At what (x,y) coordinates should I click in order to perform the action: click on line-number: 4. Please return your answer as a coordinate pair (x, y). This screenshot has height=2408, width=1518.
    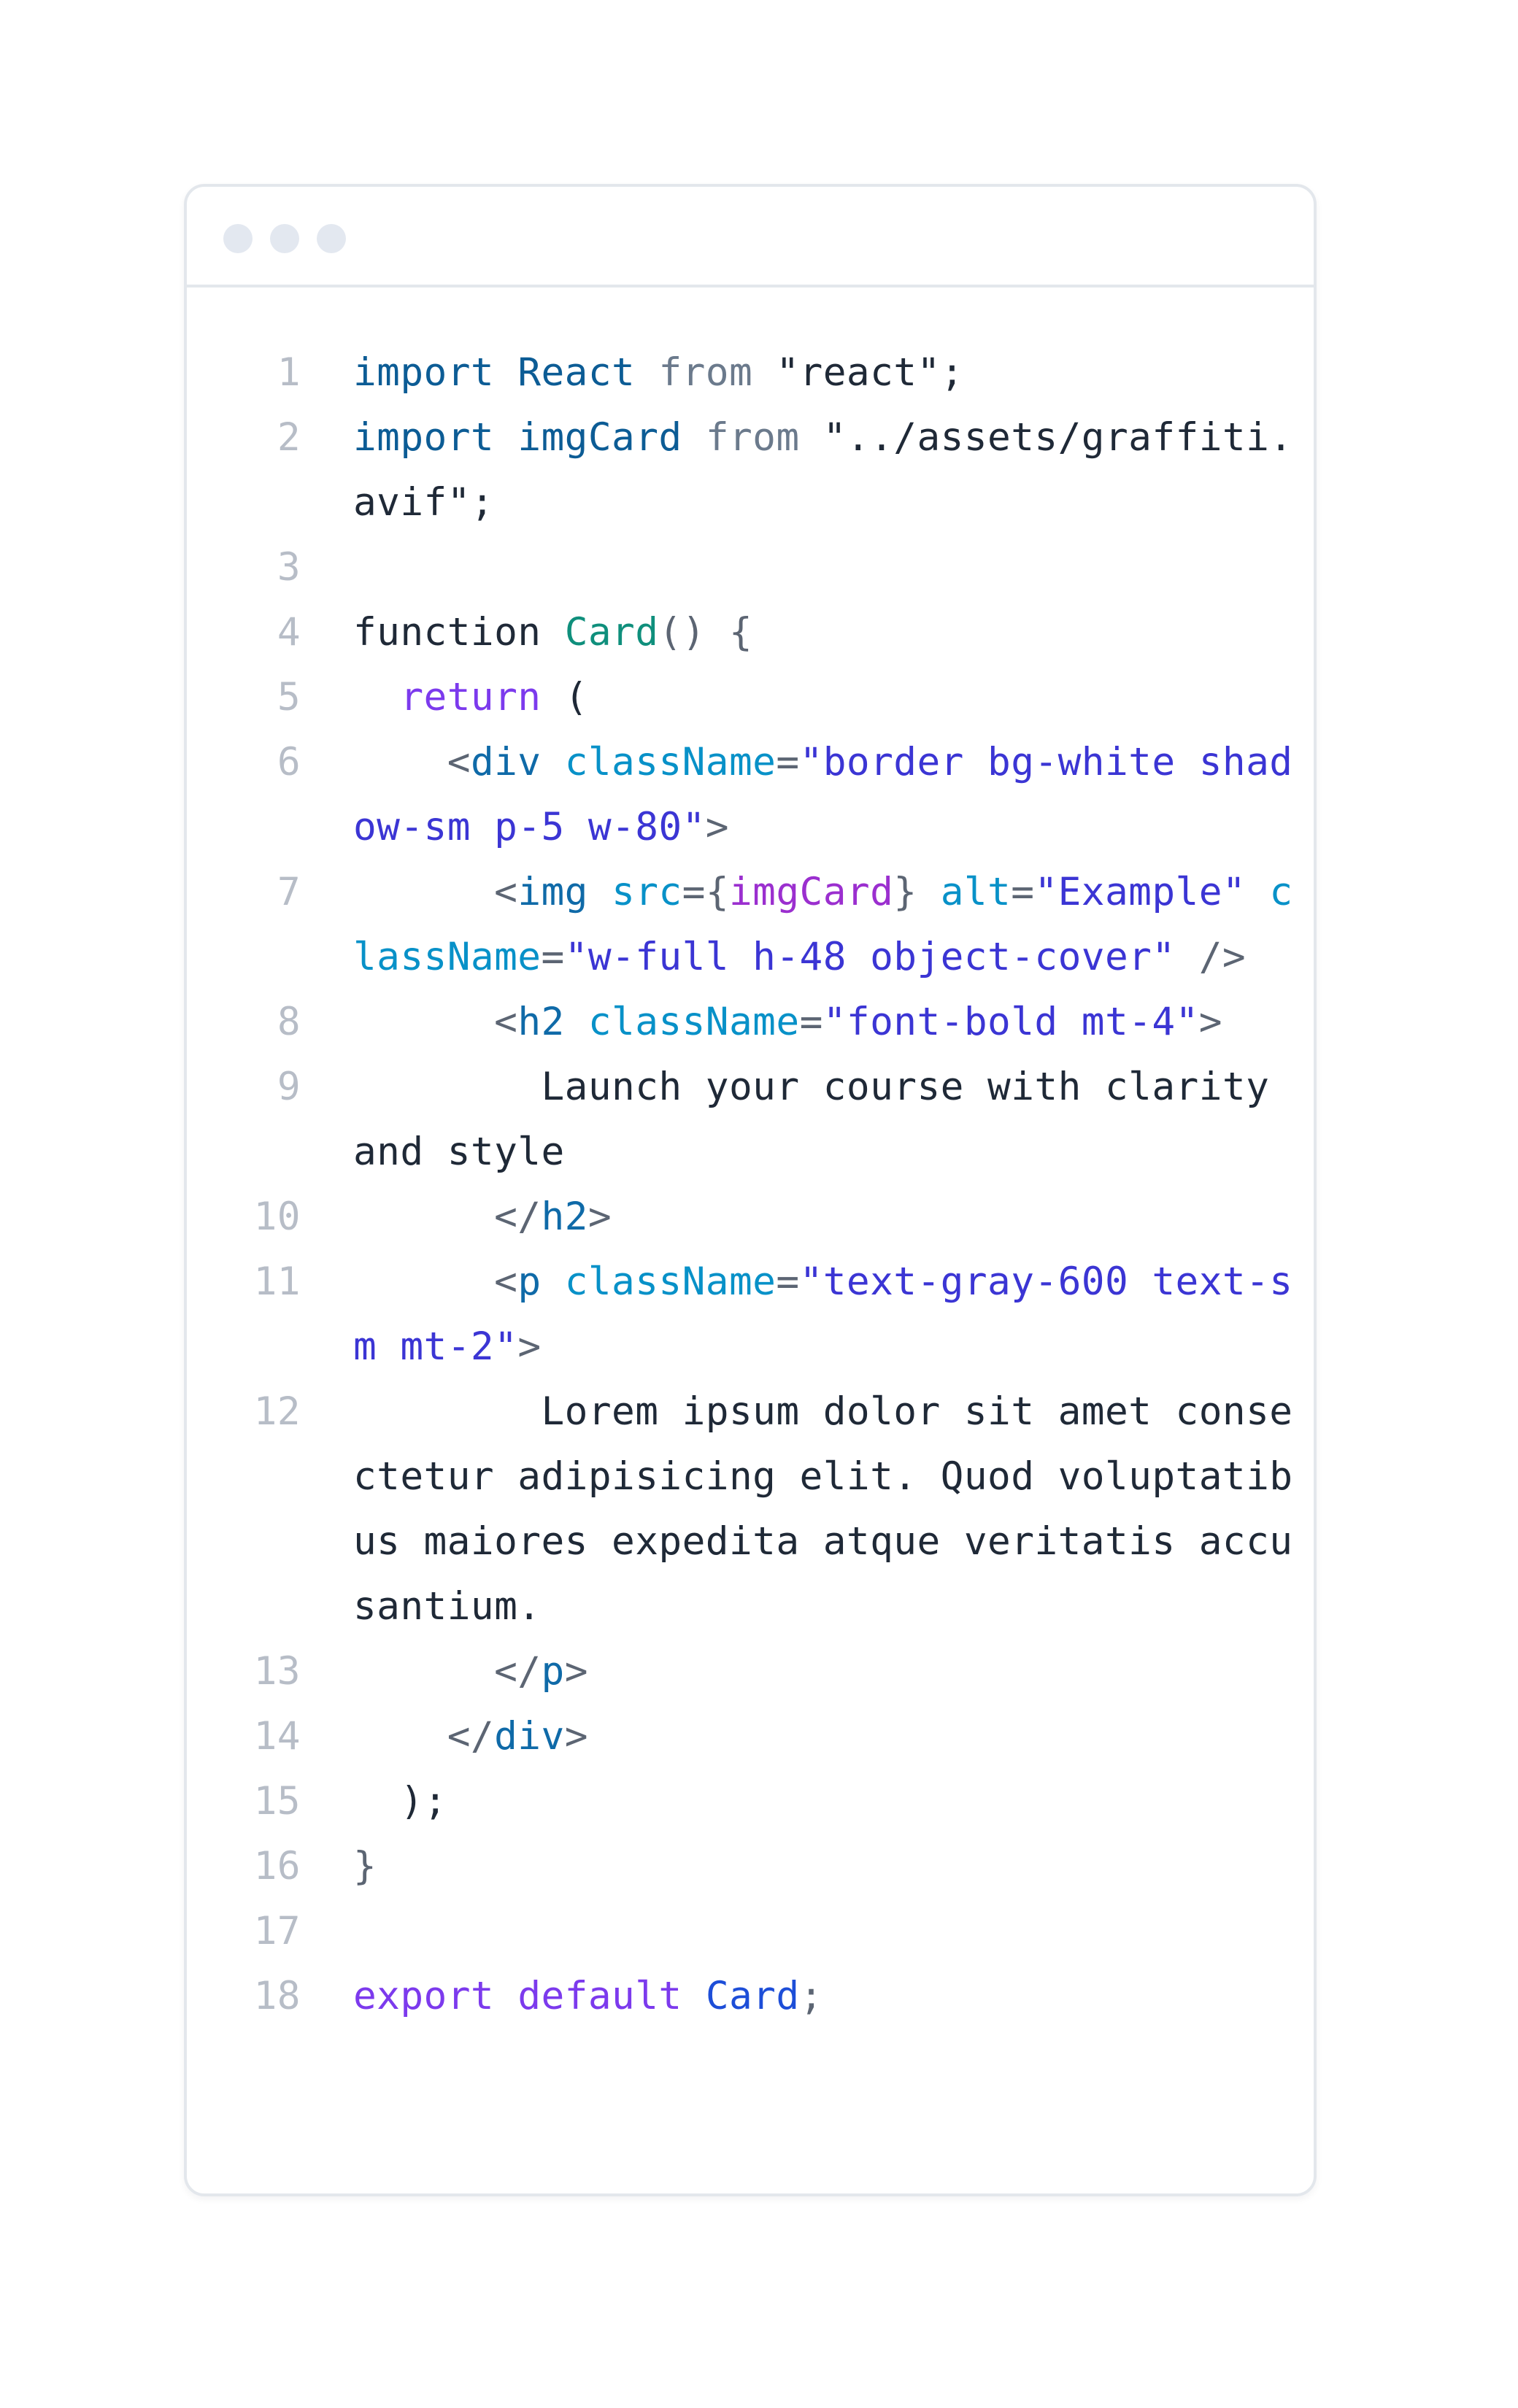
    Looking at the image, I should click on (289, 632).